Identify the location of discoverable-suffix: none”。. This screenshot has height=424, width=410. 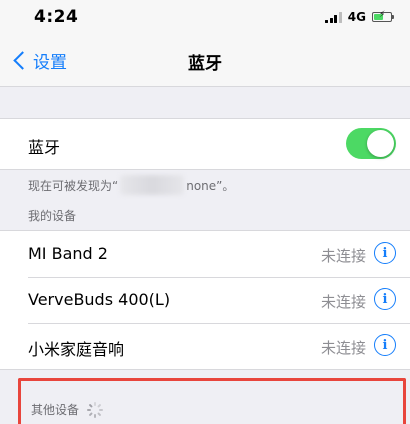
(210, 185).